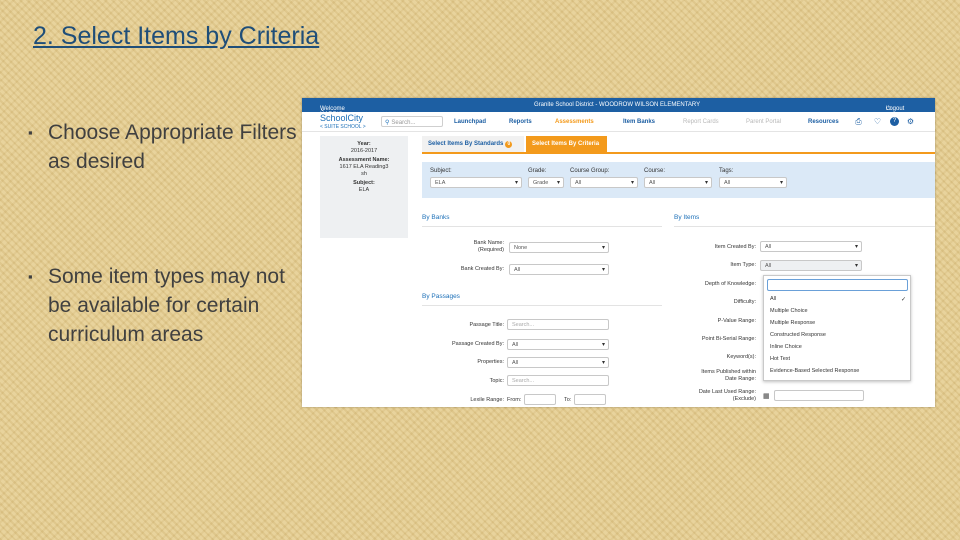  I want to click on item-type-select: All, so click(811, 265).